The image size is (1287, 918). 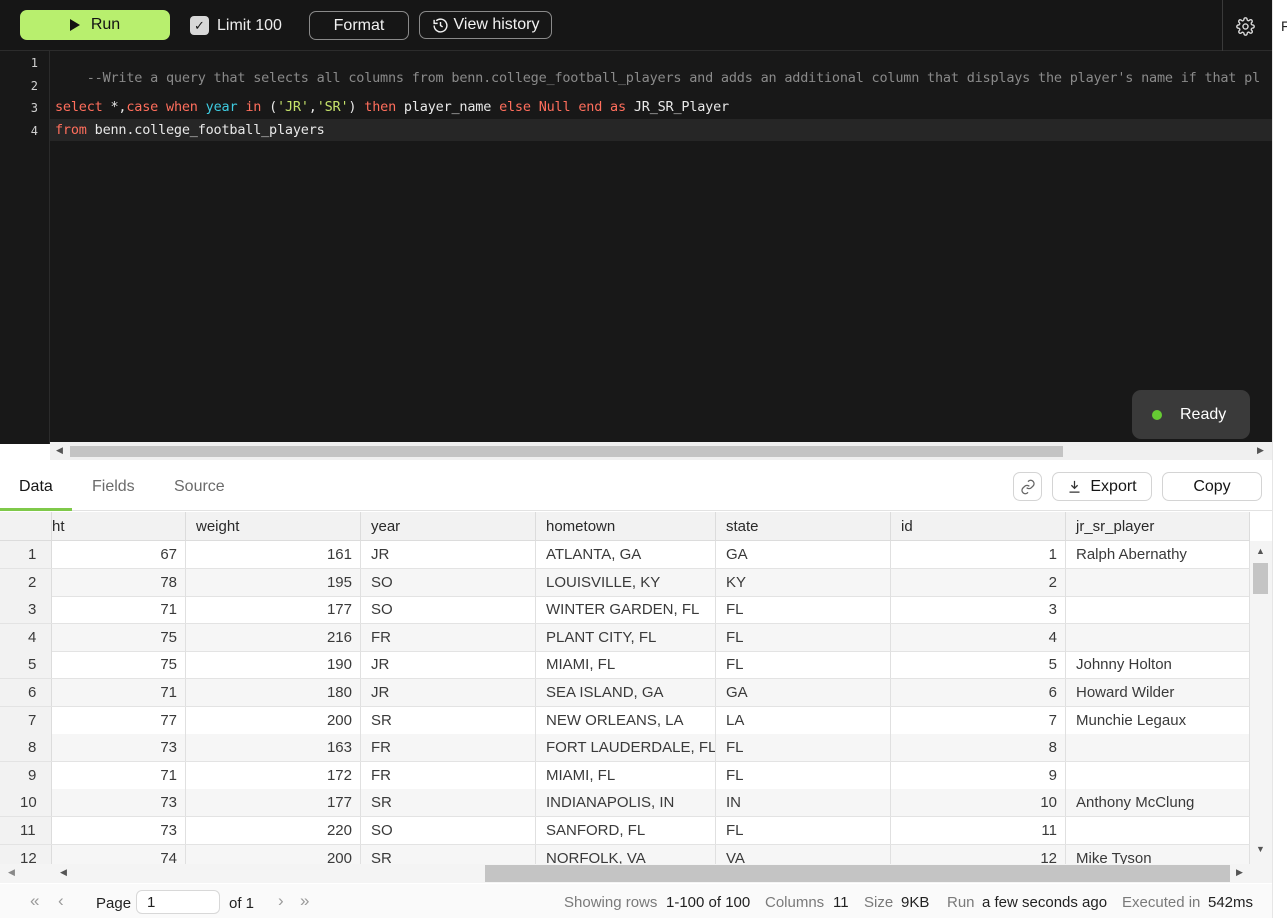 I want to click on scroll-up-icon: ▲, so click(x=1260, y=551).